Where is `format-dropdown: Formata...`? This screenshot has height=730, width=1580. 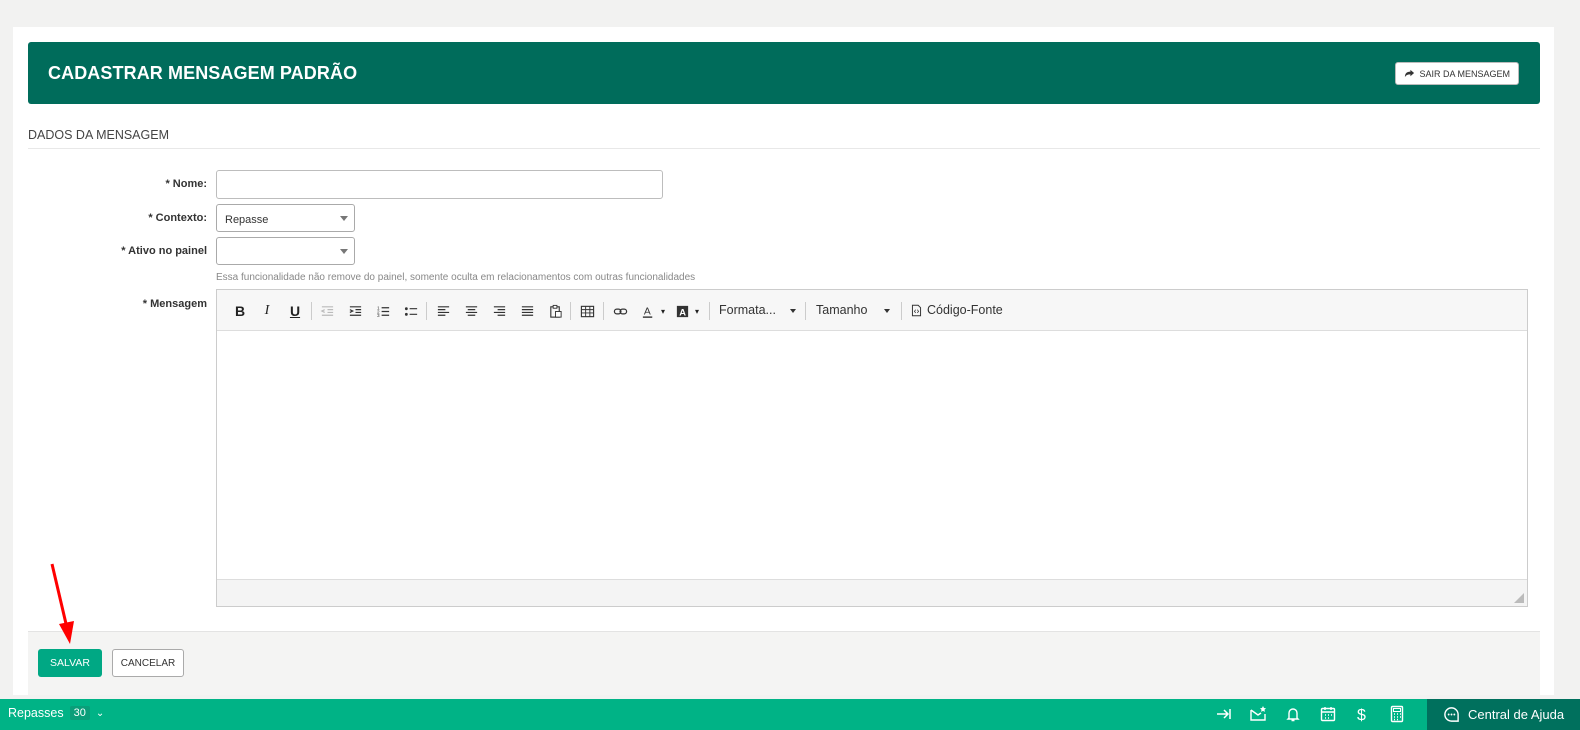 format-dropdown: Formata... is located at coordinates (757, 310).